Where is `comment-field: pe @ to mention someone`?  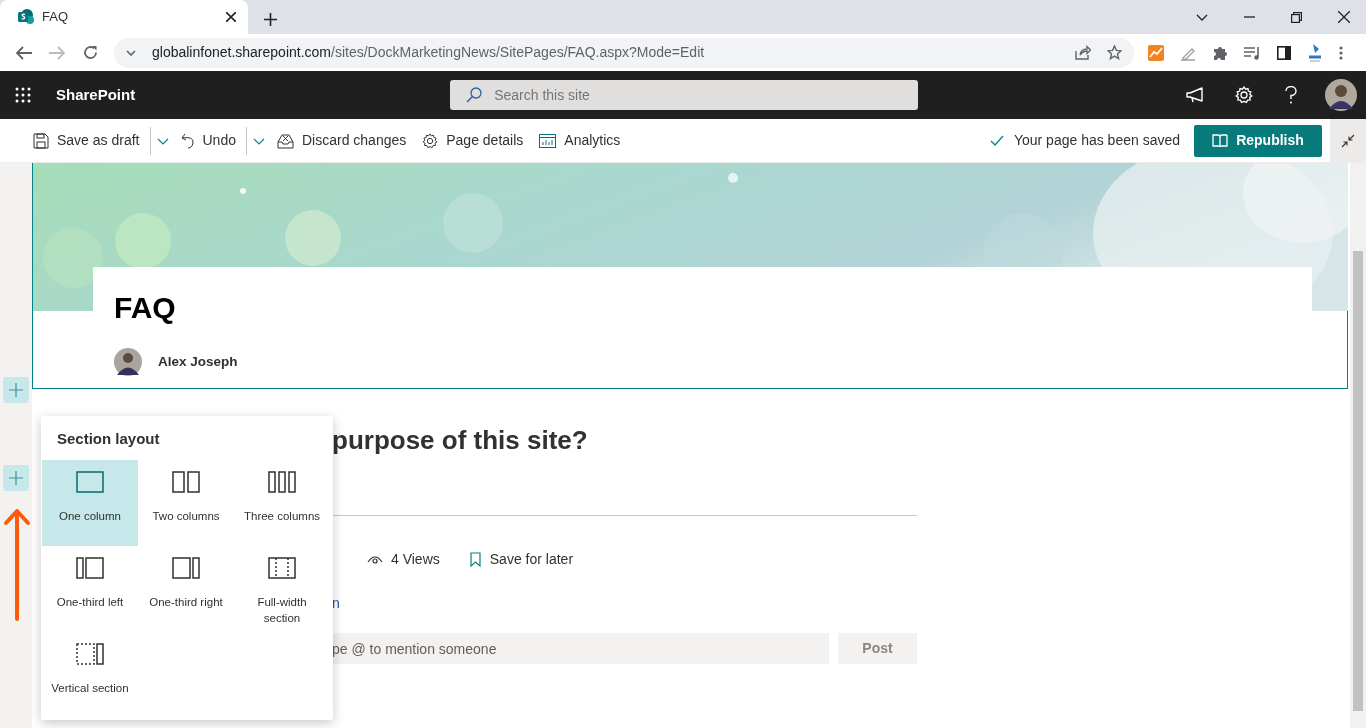
comment-field: pe @ to mention someone is located at coordinates (580, 648).